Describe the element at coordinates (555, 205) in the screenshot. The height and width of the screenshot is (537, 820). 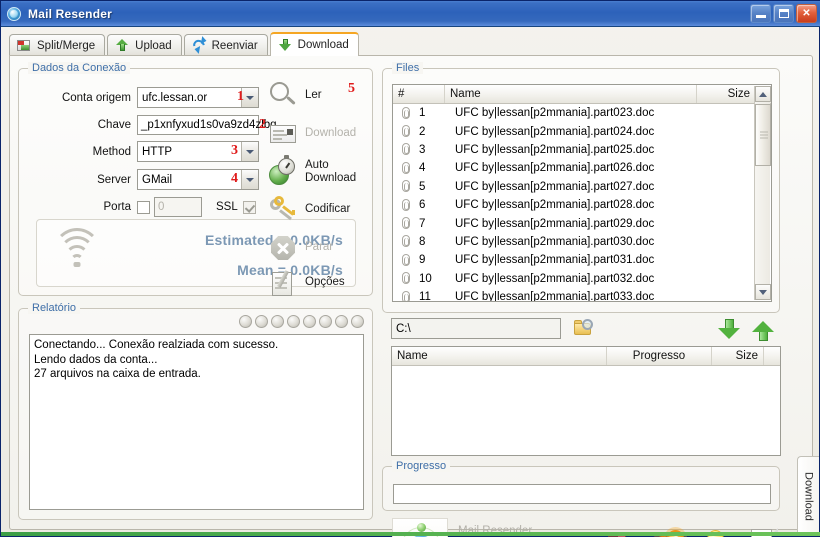
I see `file-name: UFC by|lessan[p2mmania].part028.doc` at that location.